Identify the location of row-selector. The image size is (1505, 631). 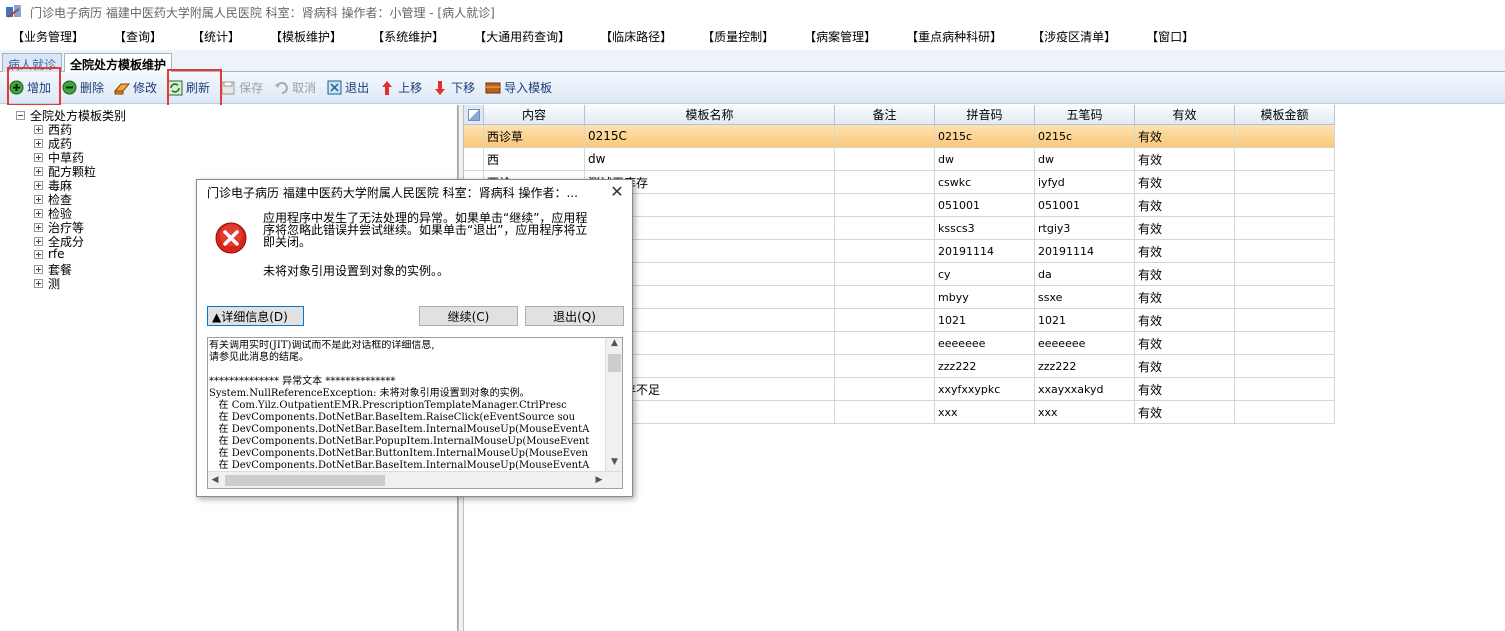
(474, 159).